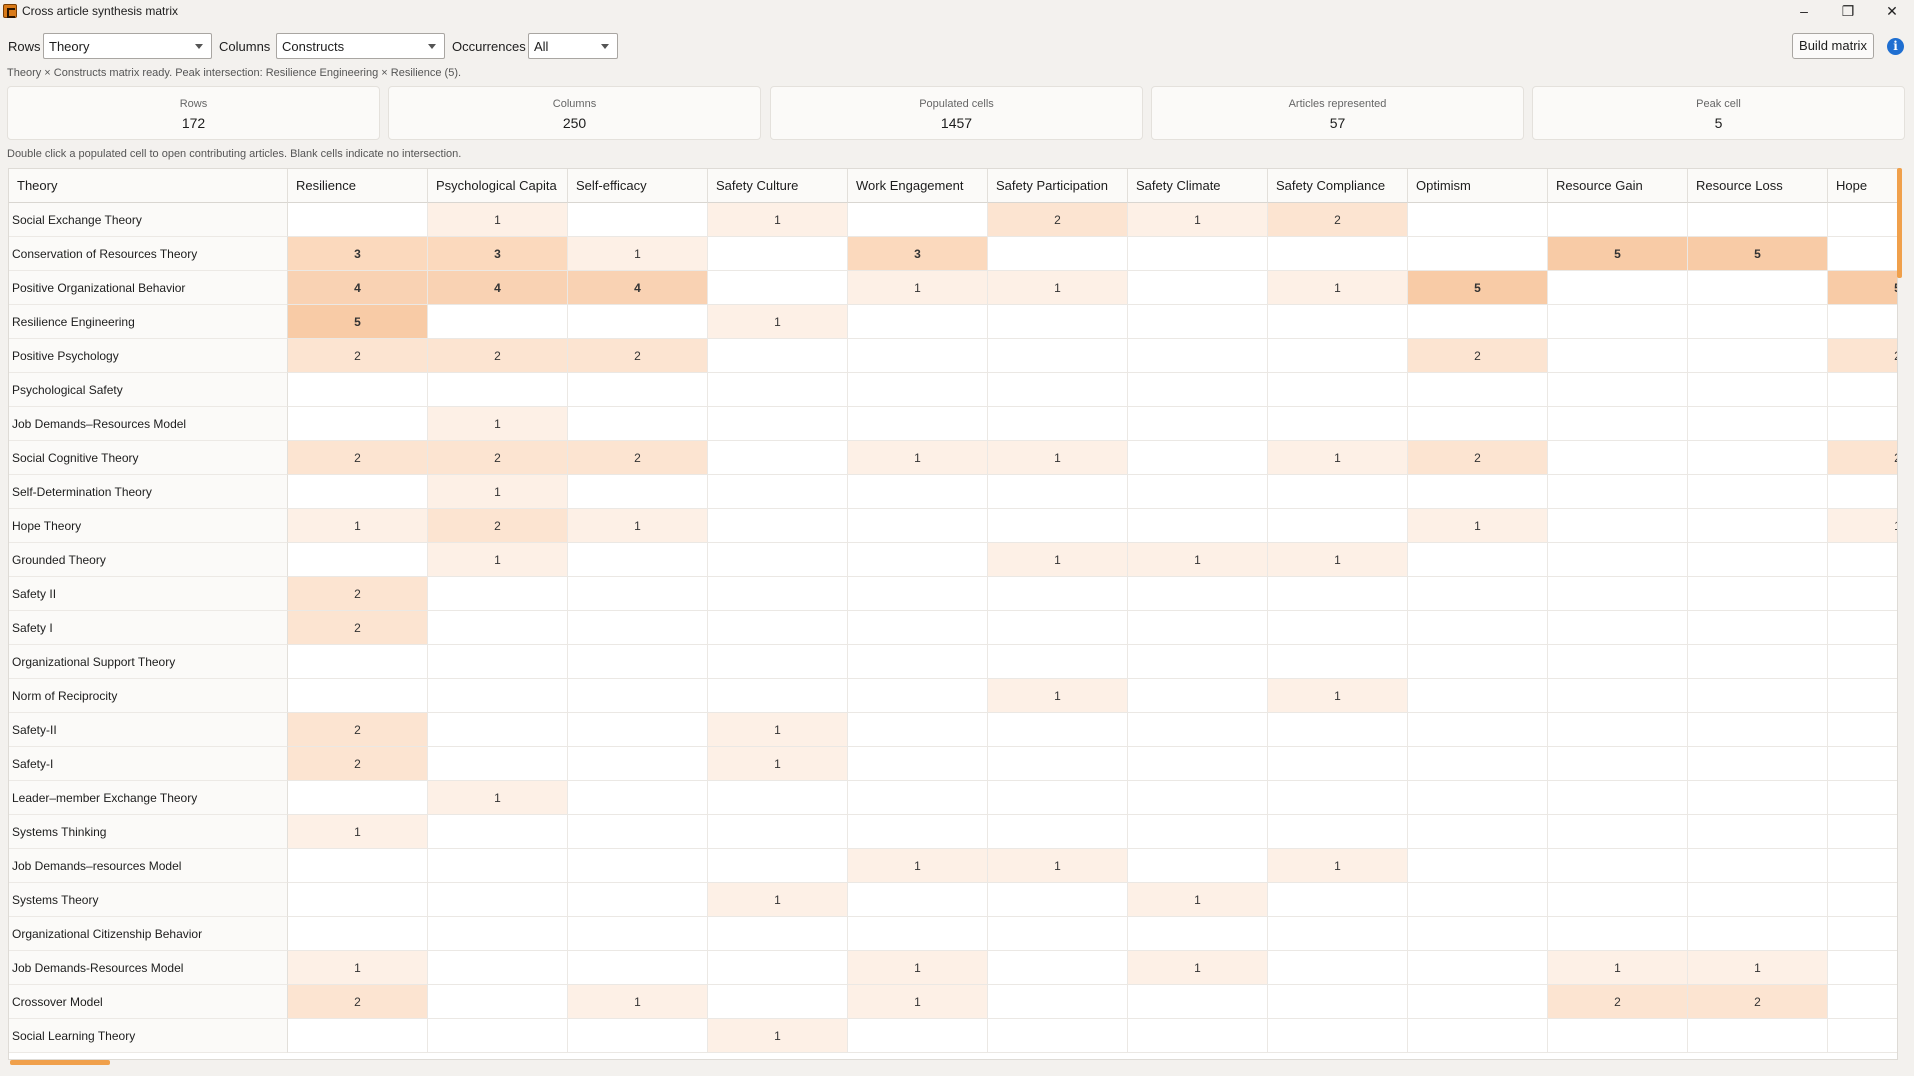  Describe the element at coordinates (148, 1002) in the screenshot. I see `row-header: Crossover Model` at that location.